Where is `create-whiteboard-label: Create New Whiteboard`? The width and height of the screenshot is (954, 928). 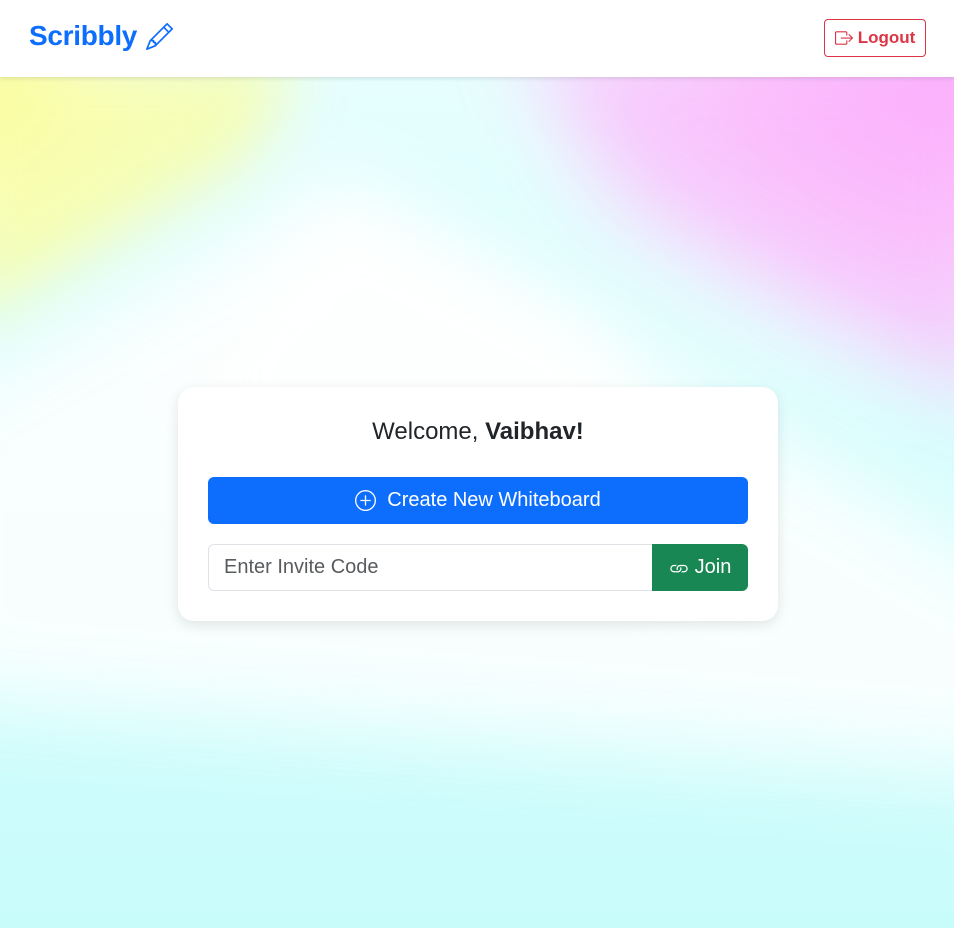 create-whiteboard-label: Create New Whiteboard is located at coordinates (494, 500).